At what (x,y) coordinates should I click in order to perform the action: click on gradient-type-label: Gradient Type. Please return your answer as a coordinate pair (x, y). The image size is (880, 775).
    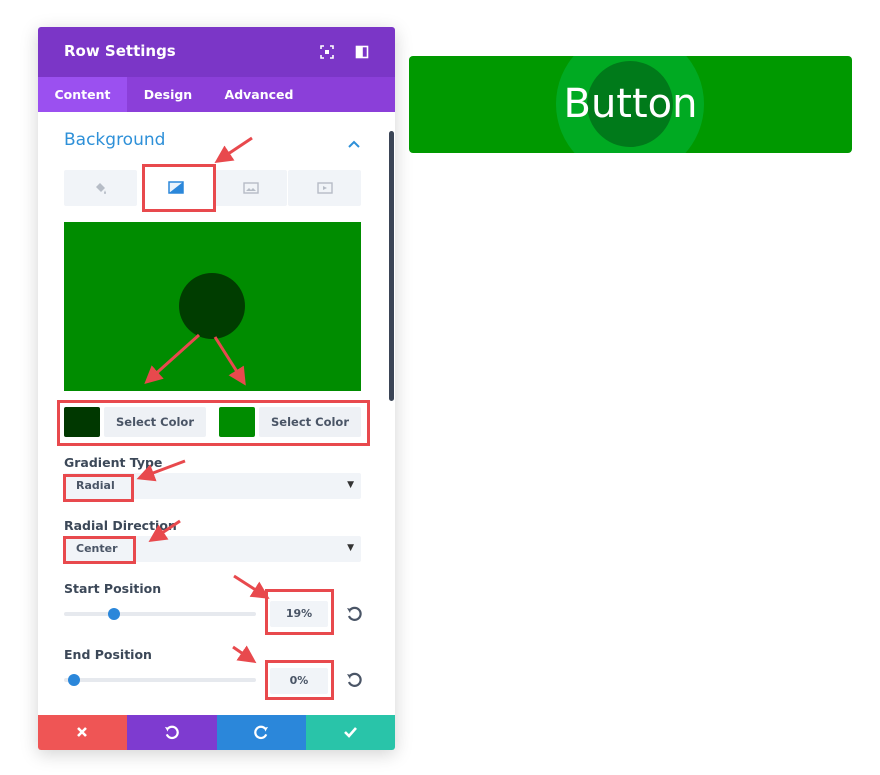
    Looking at the image, I should click on (113, 462).